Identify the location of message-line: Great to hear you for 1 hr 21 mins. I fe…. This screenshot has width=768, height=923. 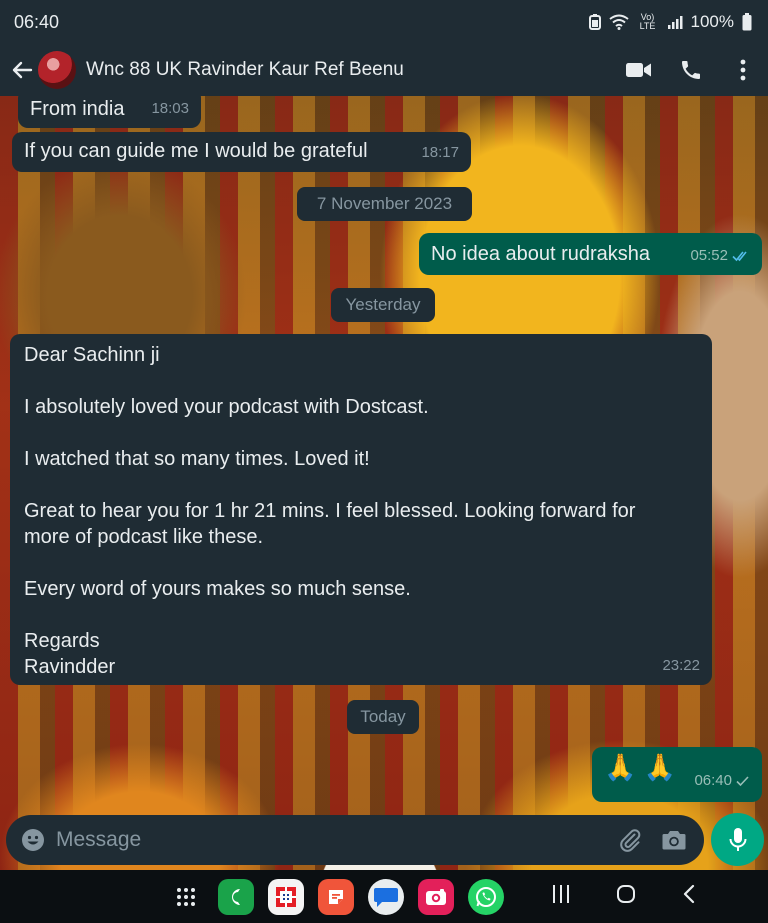
(330, 511).